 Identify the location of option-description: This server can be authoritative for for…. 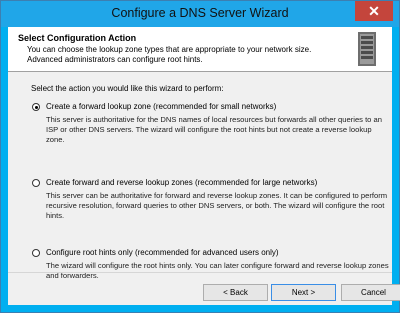
(217, 205).